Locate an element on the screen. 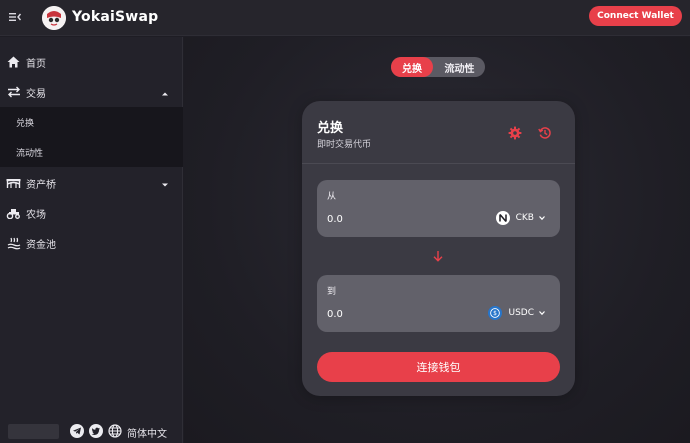 The width and height of the screenshot is (690, 443). sidebar-subitem-label: 流动性 is located at coordinates (30, 154).